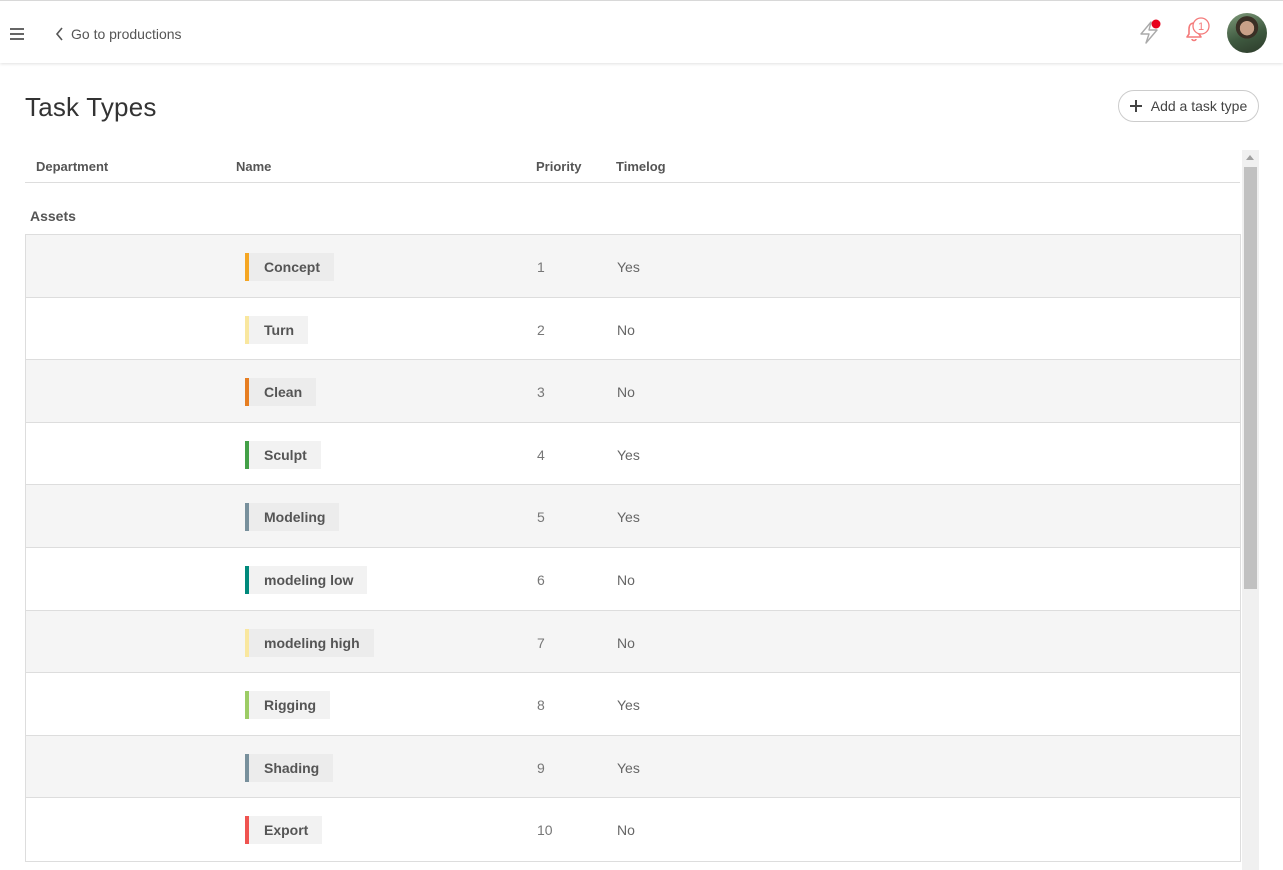 The image size is (1283, 870). Describe the element at coordinates (1150, 32) in the screenshot. I see `bolt-icon` at that location.